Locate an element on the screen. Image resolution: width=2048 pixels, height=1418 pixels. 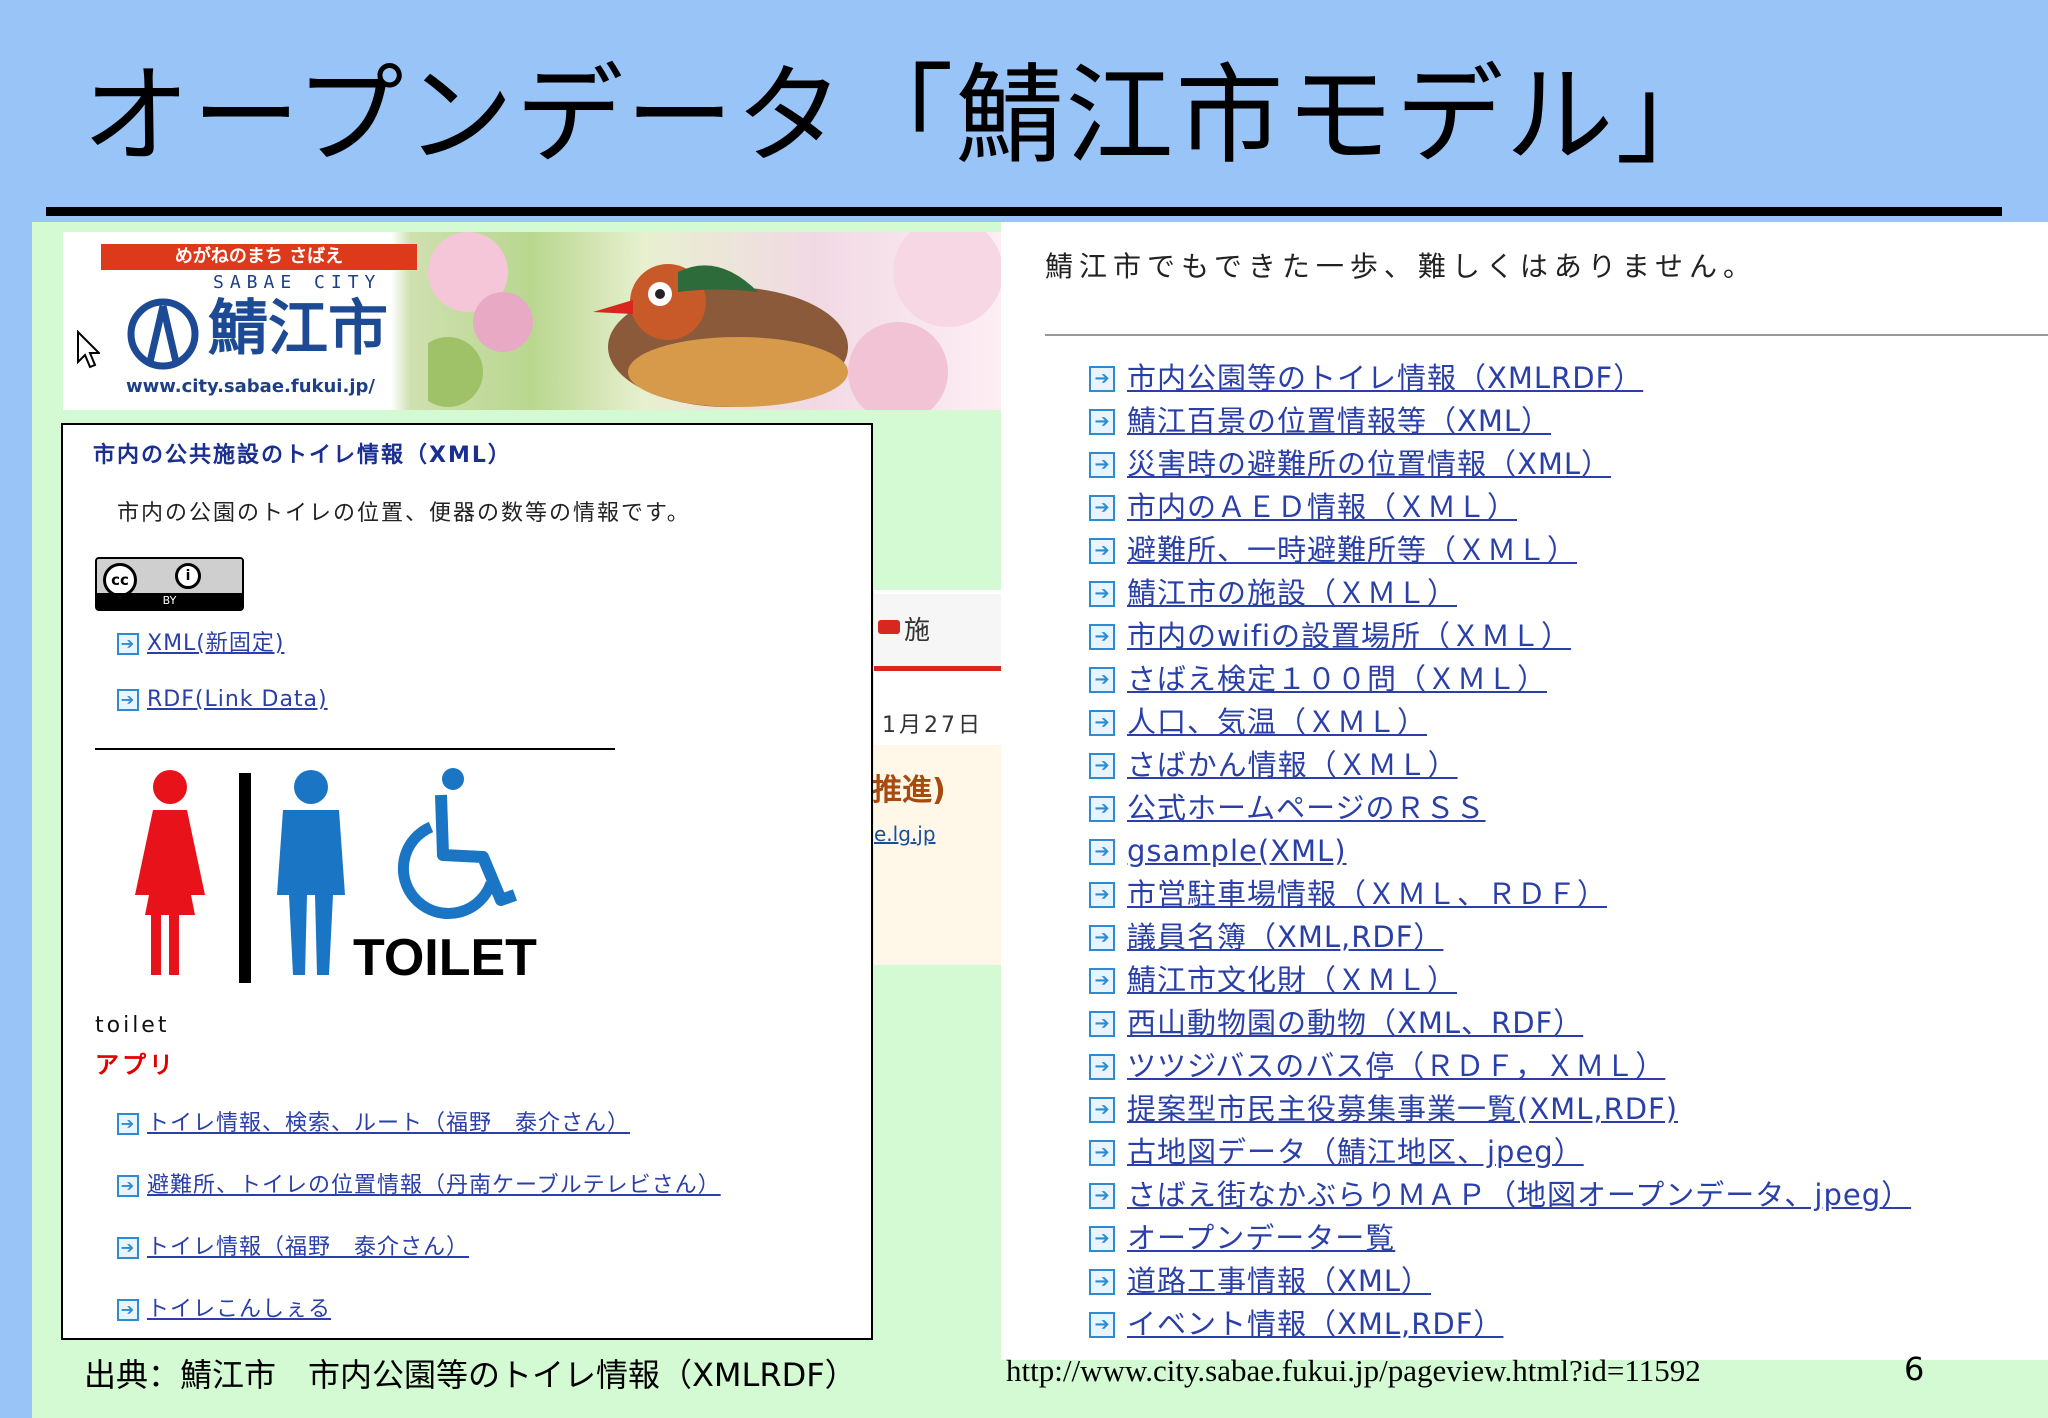
tab-icon is located at coordinates (889, 627).